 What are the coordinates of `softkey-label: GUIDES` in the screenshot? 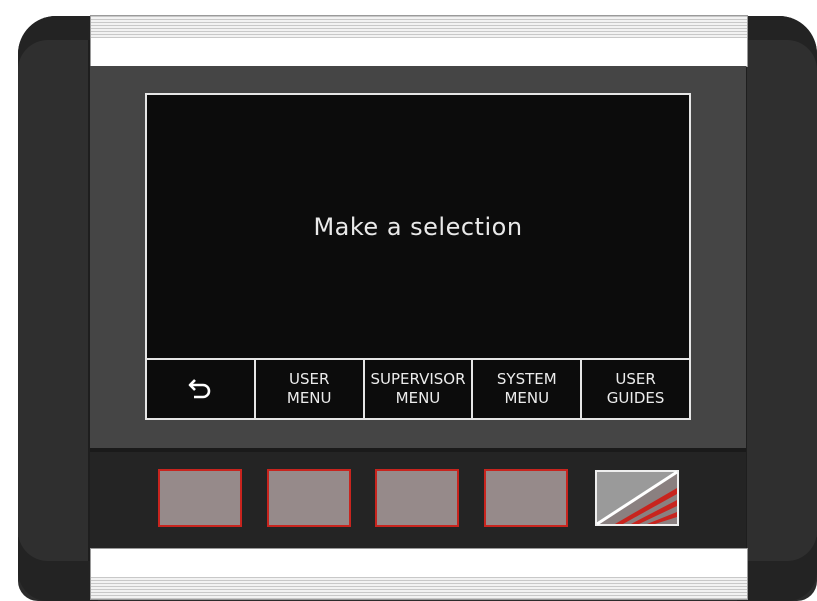 It's located at (635, 398).